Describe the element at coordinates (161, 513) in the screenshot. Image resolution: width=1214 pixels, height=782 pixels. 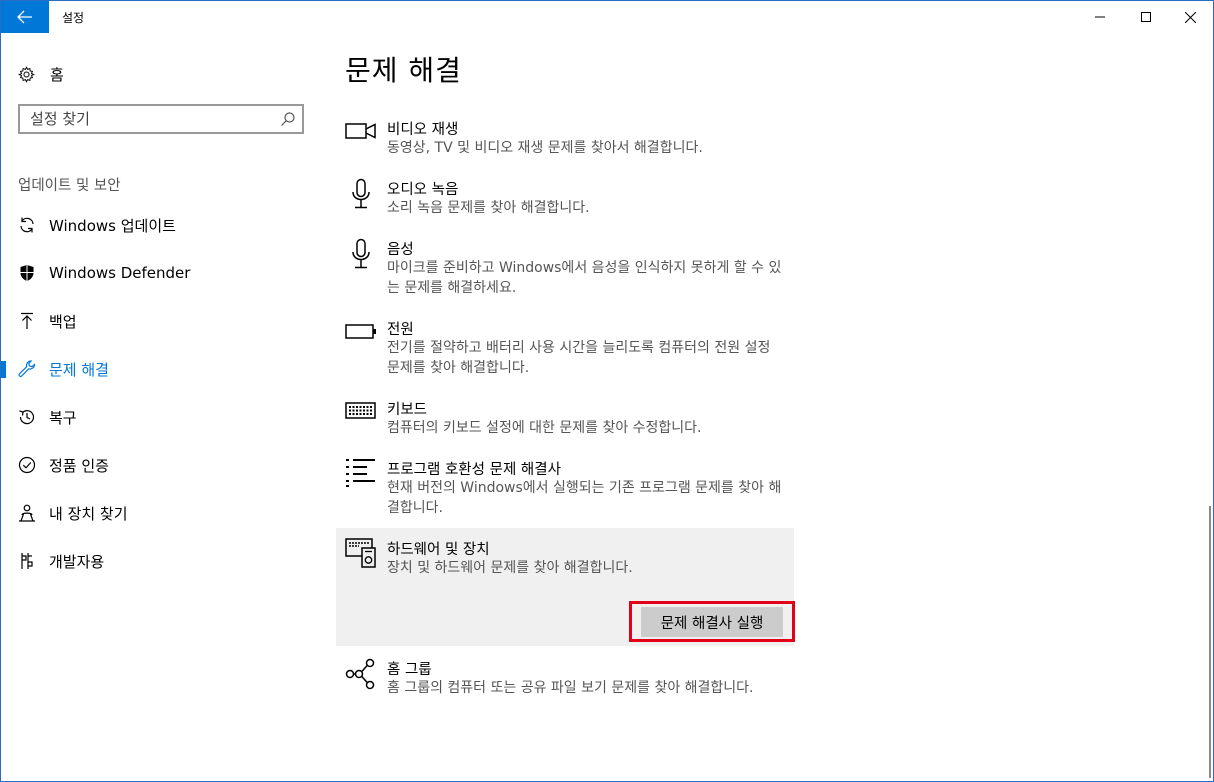
I see `sidebar-item-find-my-device: 내 장치 찾기` at that location.